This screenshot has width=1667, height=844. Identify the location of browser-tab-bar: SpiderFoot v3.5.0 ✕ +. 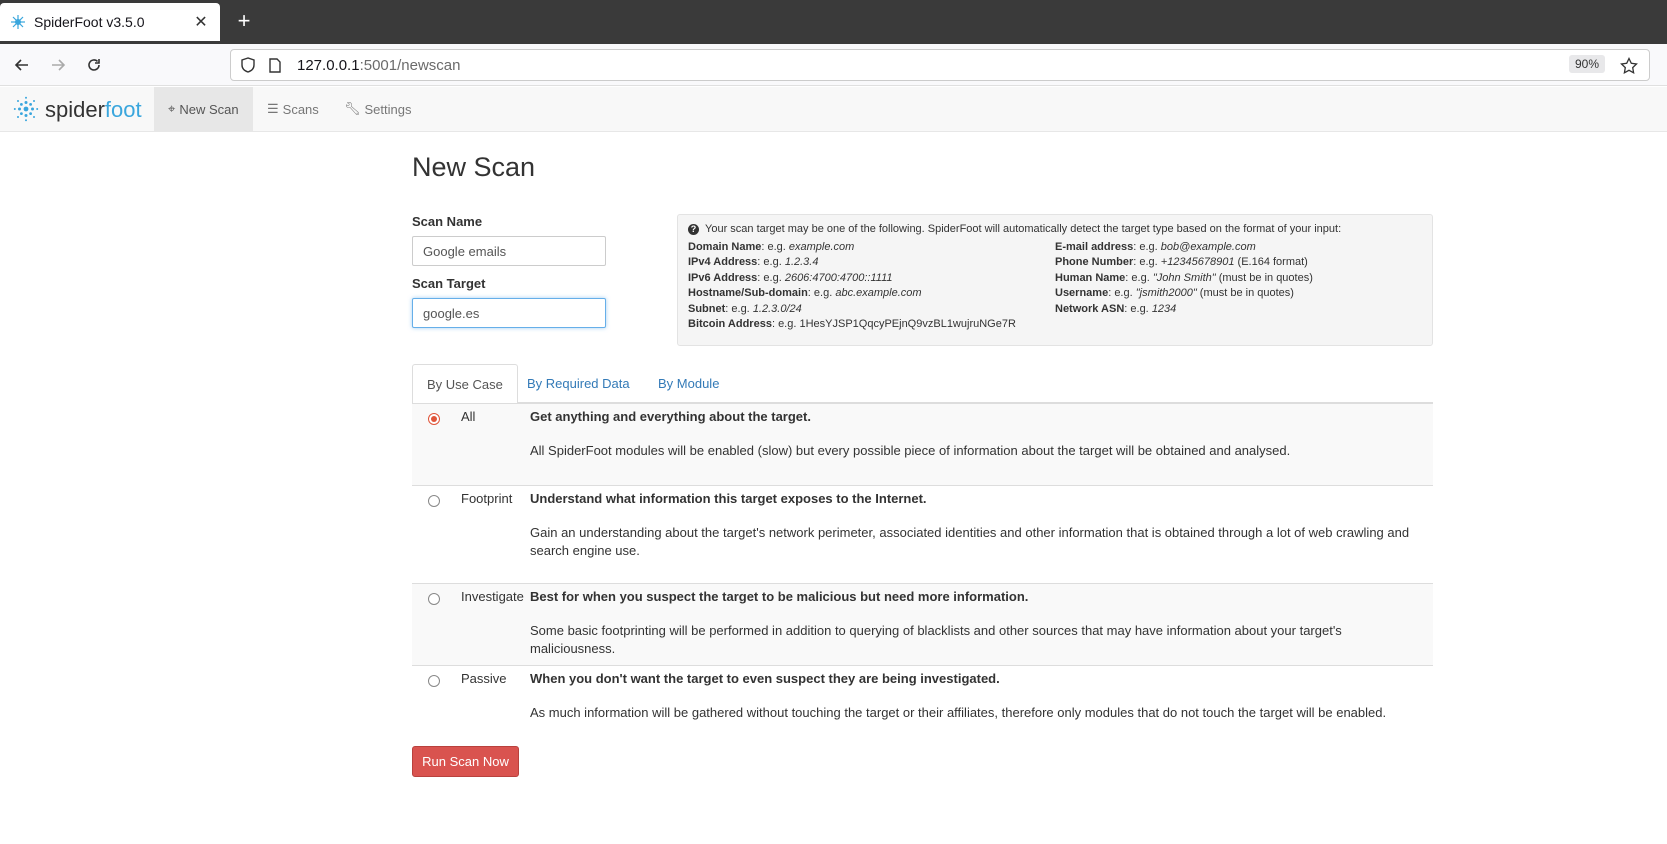
(833, 22).